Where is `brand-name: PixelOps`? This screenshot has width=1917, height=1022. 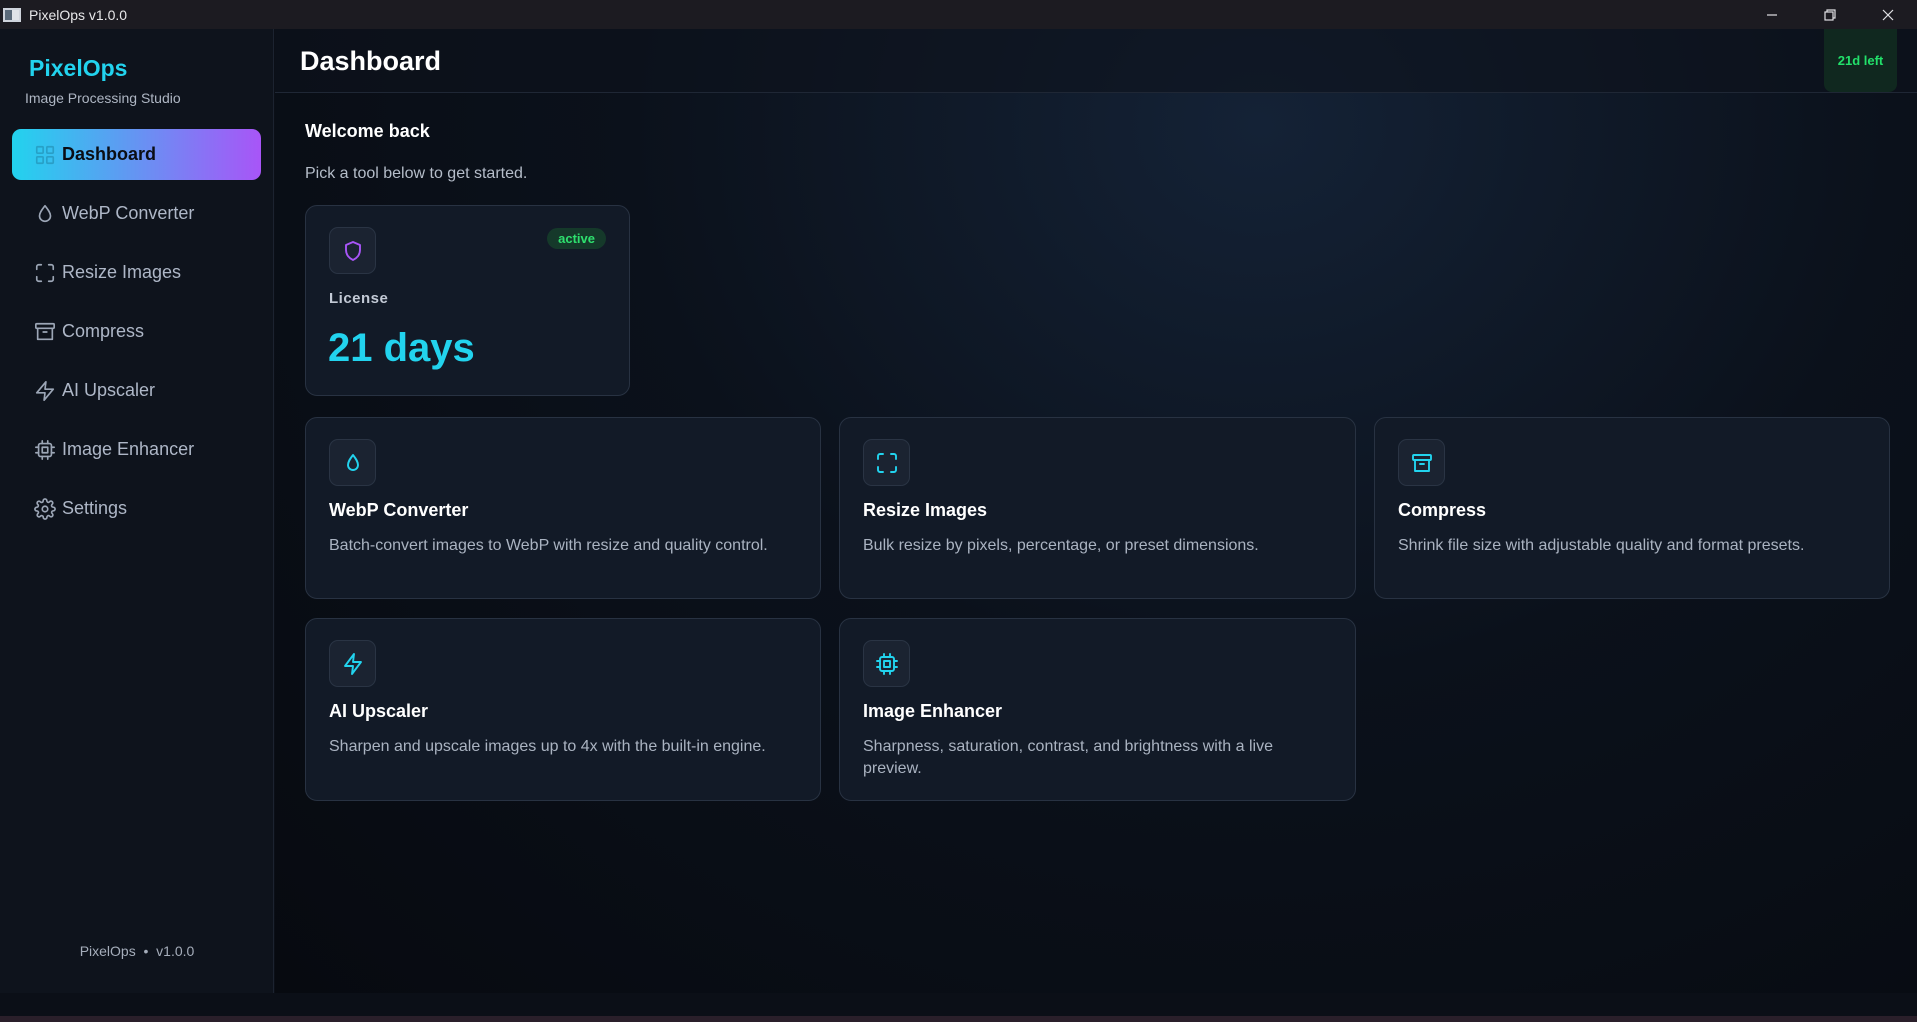
brand-name: PixelOps is located at coordinates (78, 68).